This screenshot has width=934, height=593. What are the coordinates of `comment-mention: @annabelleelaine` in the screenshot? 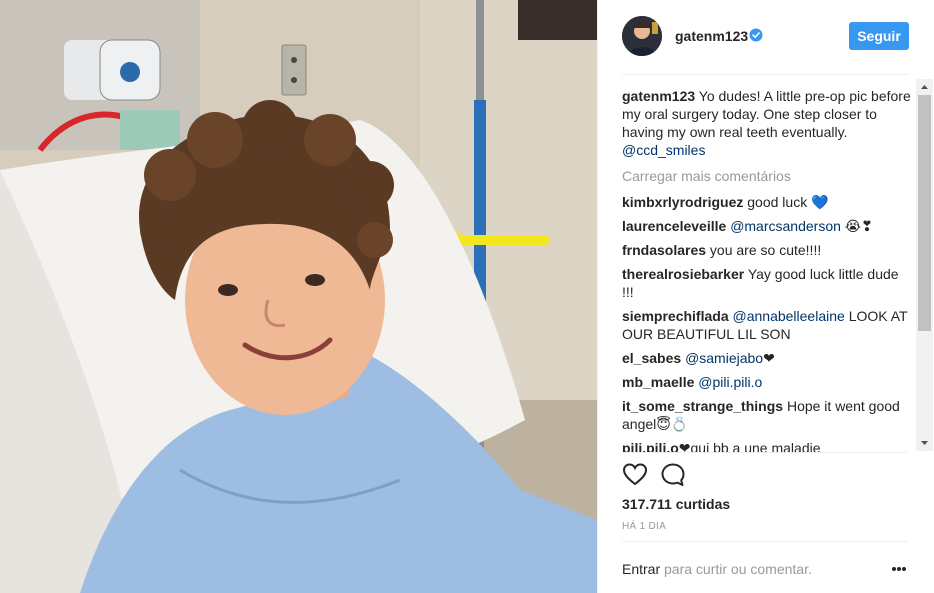 It's located at (789, 316).